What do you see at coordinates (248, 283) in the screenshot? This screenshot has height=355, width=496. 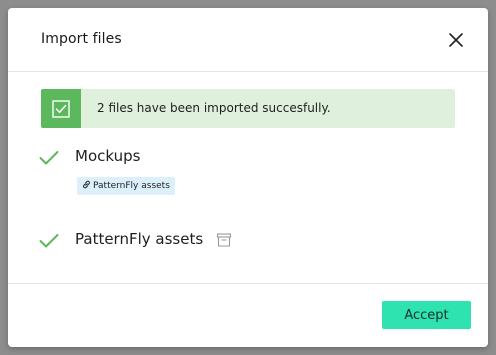 I see `footer-divider` at bounding box center [248, 283].